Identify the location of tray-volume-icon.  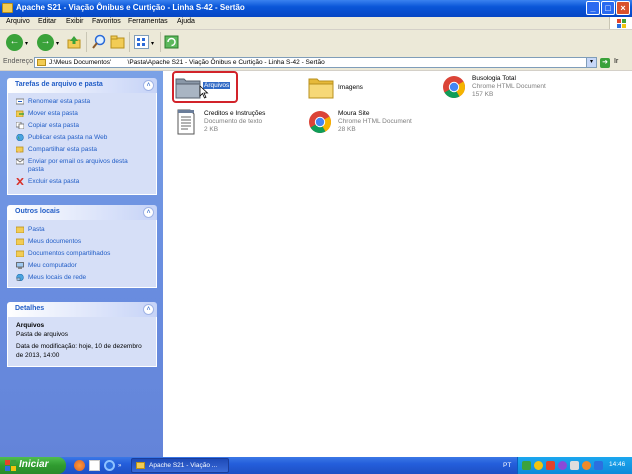
(586, 465).